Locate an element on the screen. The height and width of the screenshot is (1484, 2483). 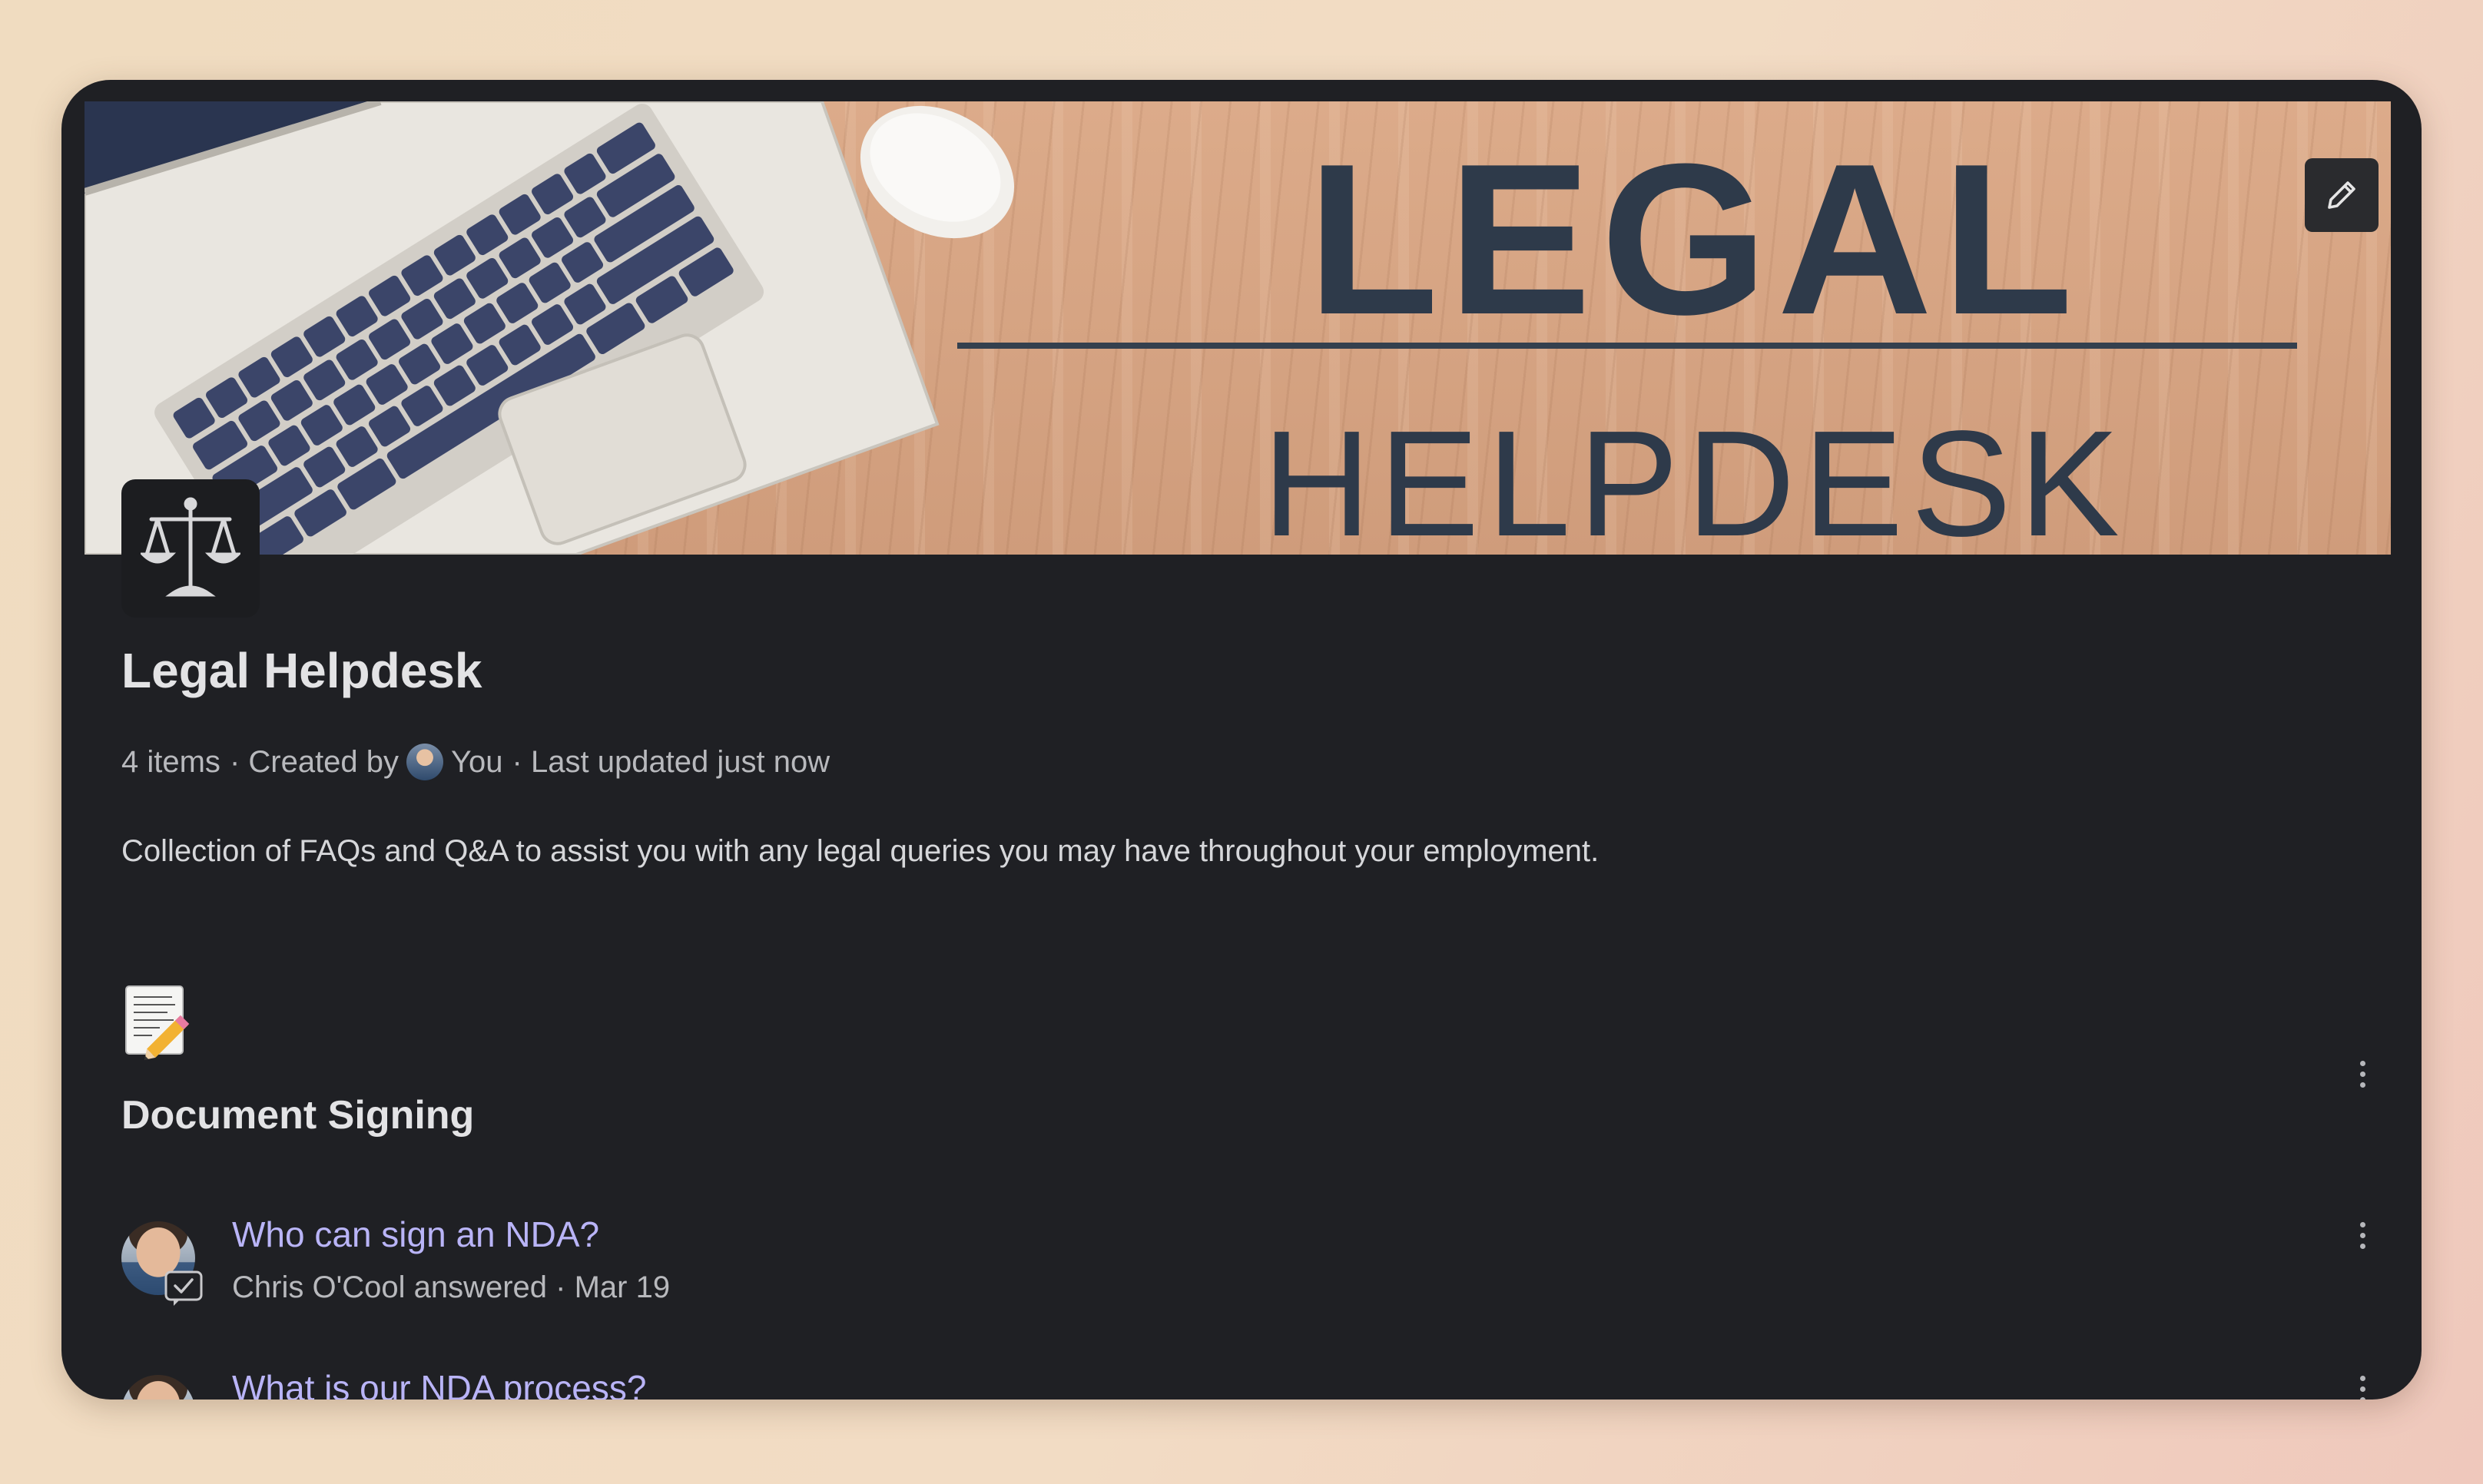
answered-badge-icon is located at coordinates (183, 1288).